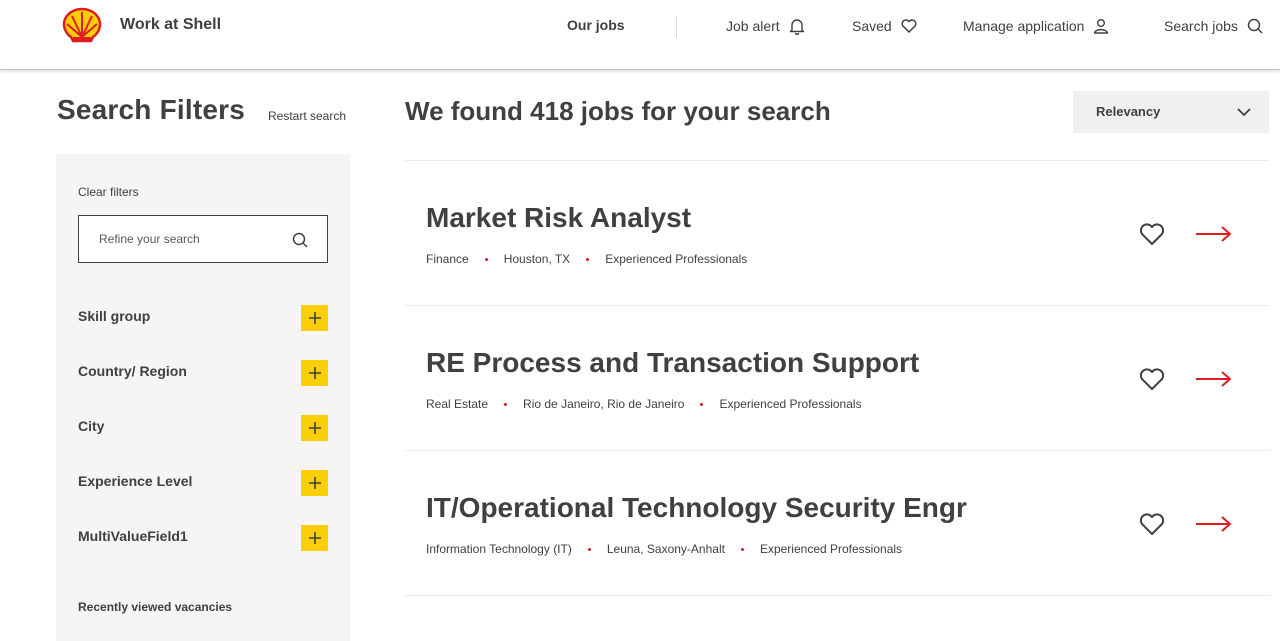  What do you see at coordinates (203, 428) in the screenshot?
I see `facet-city: City` at bounding box center [203, 428].